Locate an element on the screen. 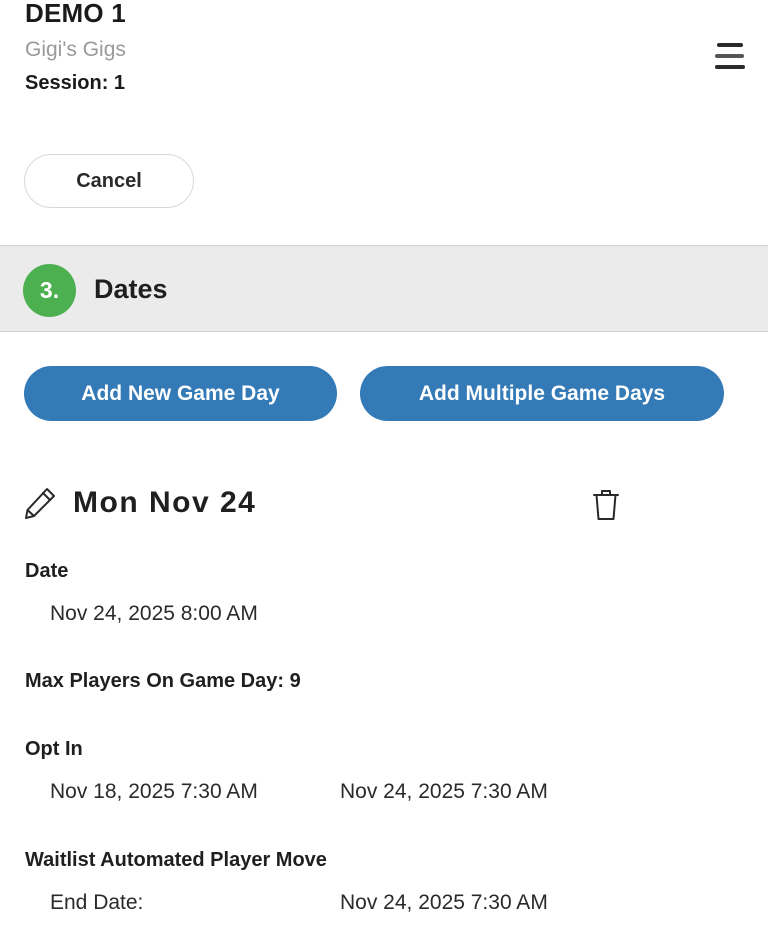  page-subtitle: Gigi's Gigs is located at coordinates (75, 49).